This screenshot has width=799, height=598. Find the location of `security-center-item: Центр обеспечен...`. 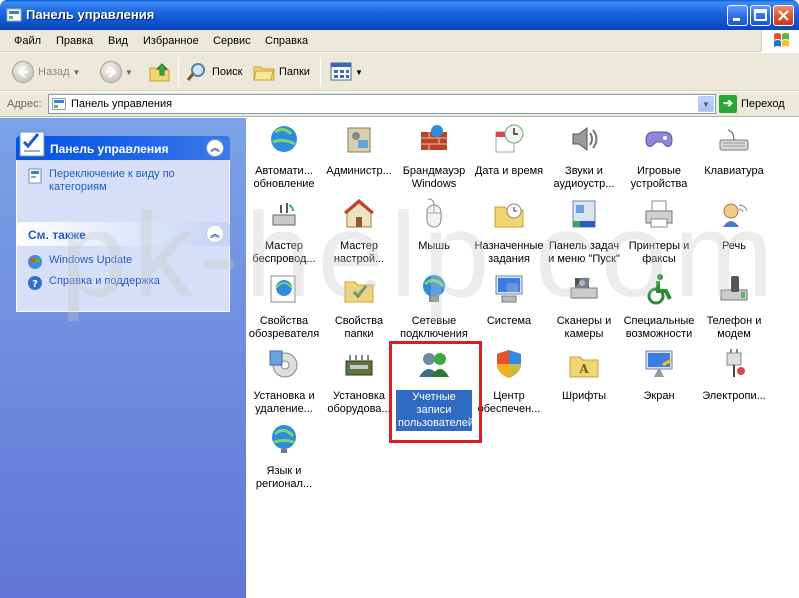

security-center-item: Центр обеспечен... is located at coordinates (509, 381).